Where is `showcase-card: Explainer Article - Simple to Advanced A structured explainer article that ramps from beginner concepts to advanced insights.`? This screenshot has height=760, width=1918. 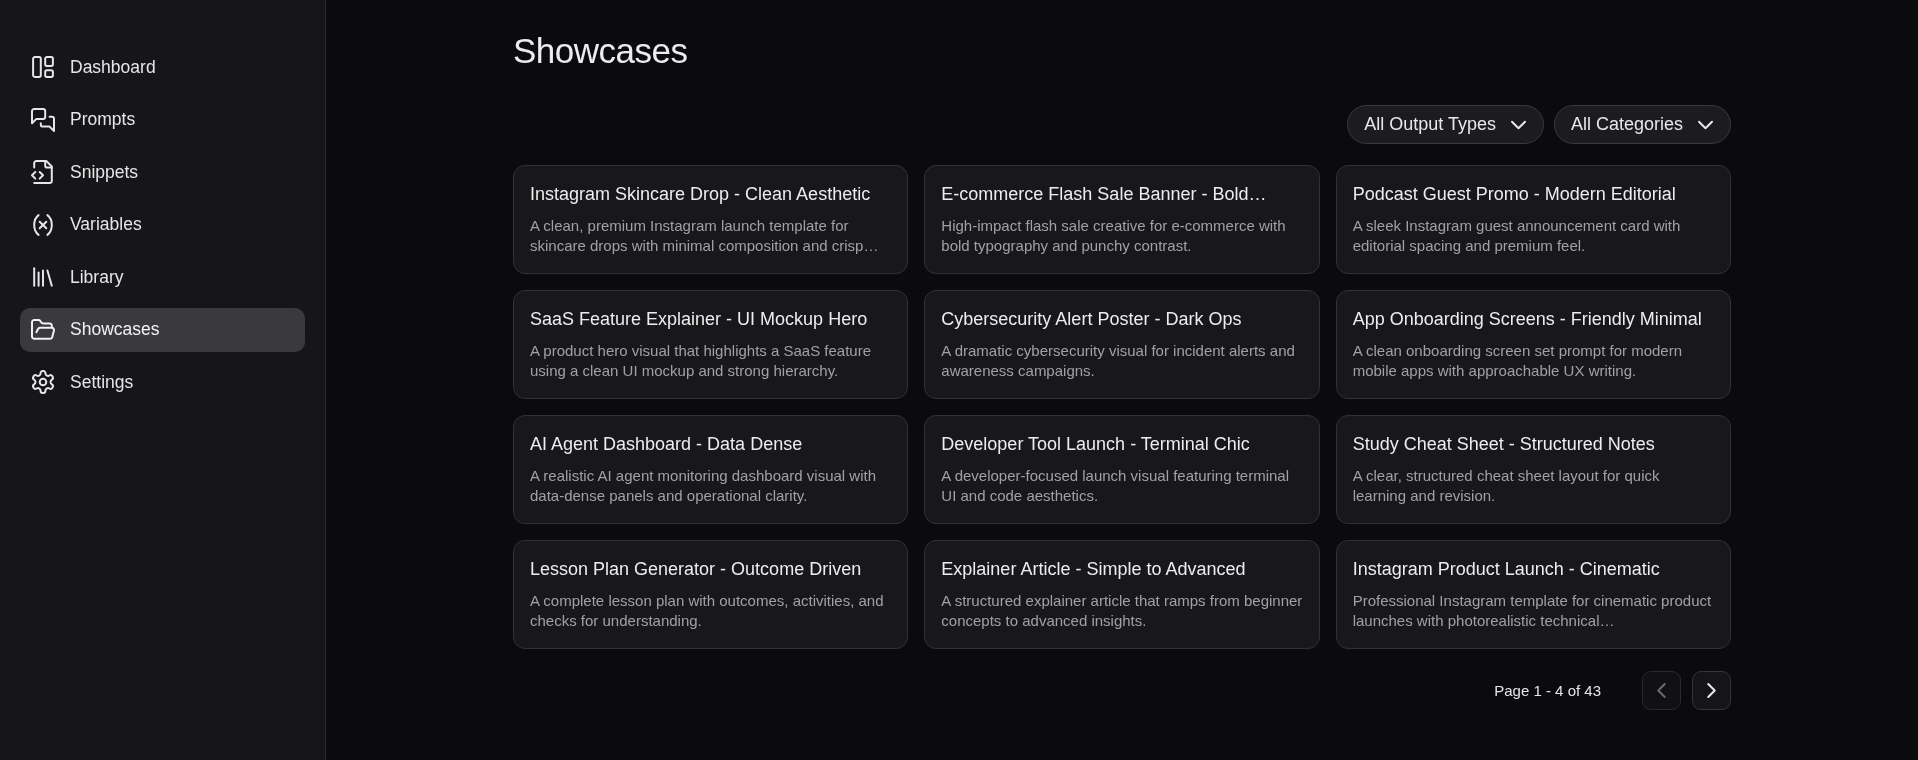 showcase-card: Explainer Article - Simple to Advanced A structured explainer article that ramps from beginner concepts to advanced insights. is located at coordinates (1122, 594).